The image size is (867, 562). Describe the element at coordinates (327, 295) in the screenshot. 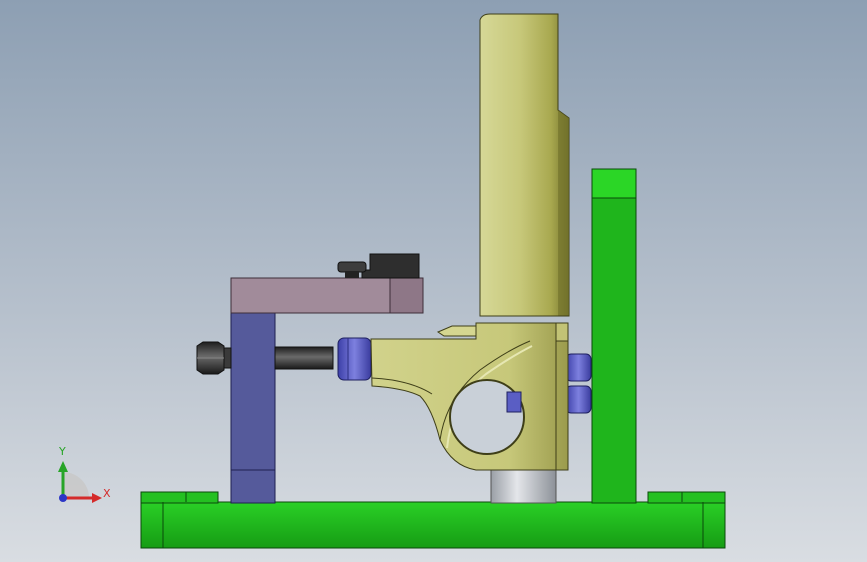

I see `top-arm` at that location.